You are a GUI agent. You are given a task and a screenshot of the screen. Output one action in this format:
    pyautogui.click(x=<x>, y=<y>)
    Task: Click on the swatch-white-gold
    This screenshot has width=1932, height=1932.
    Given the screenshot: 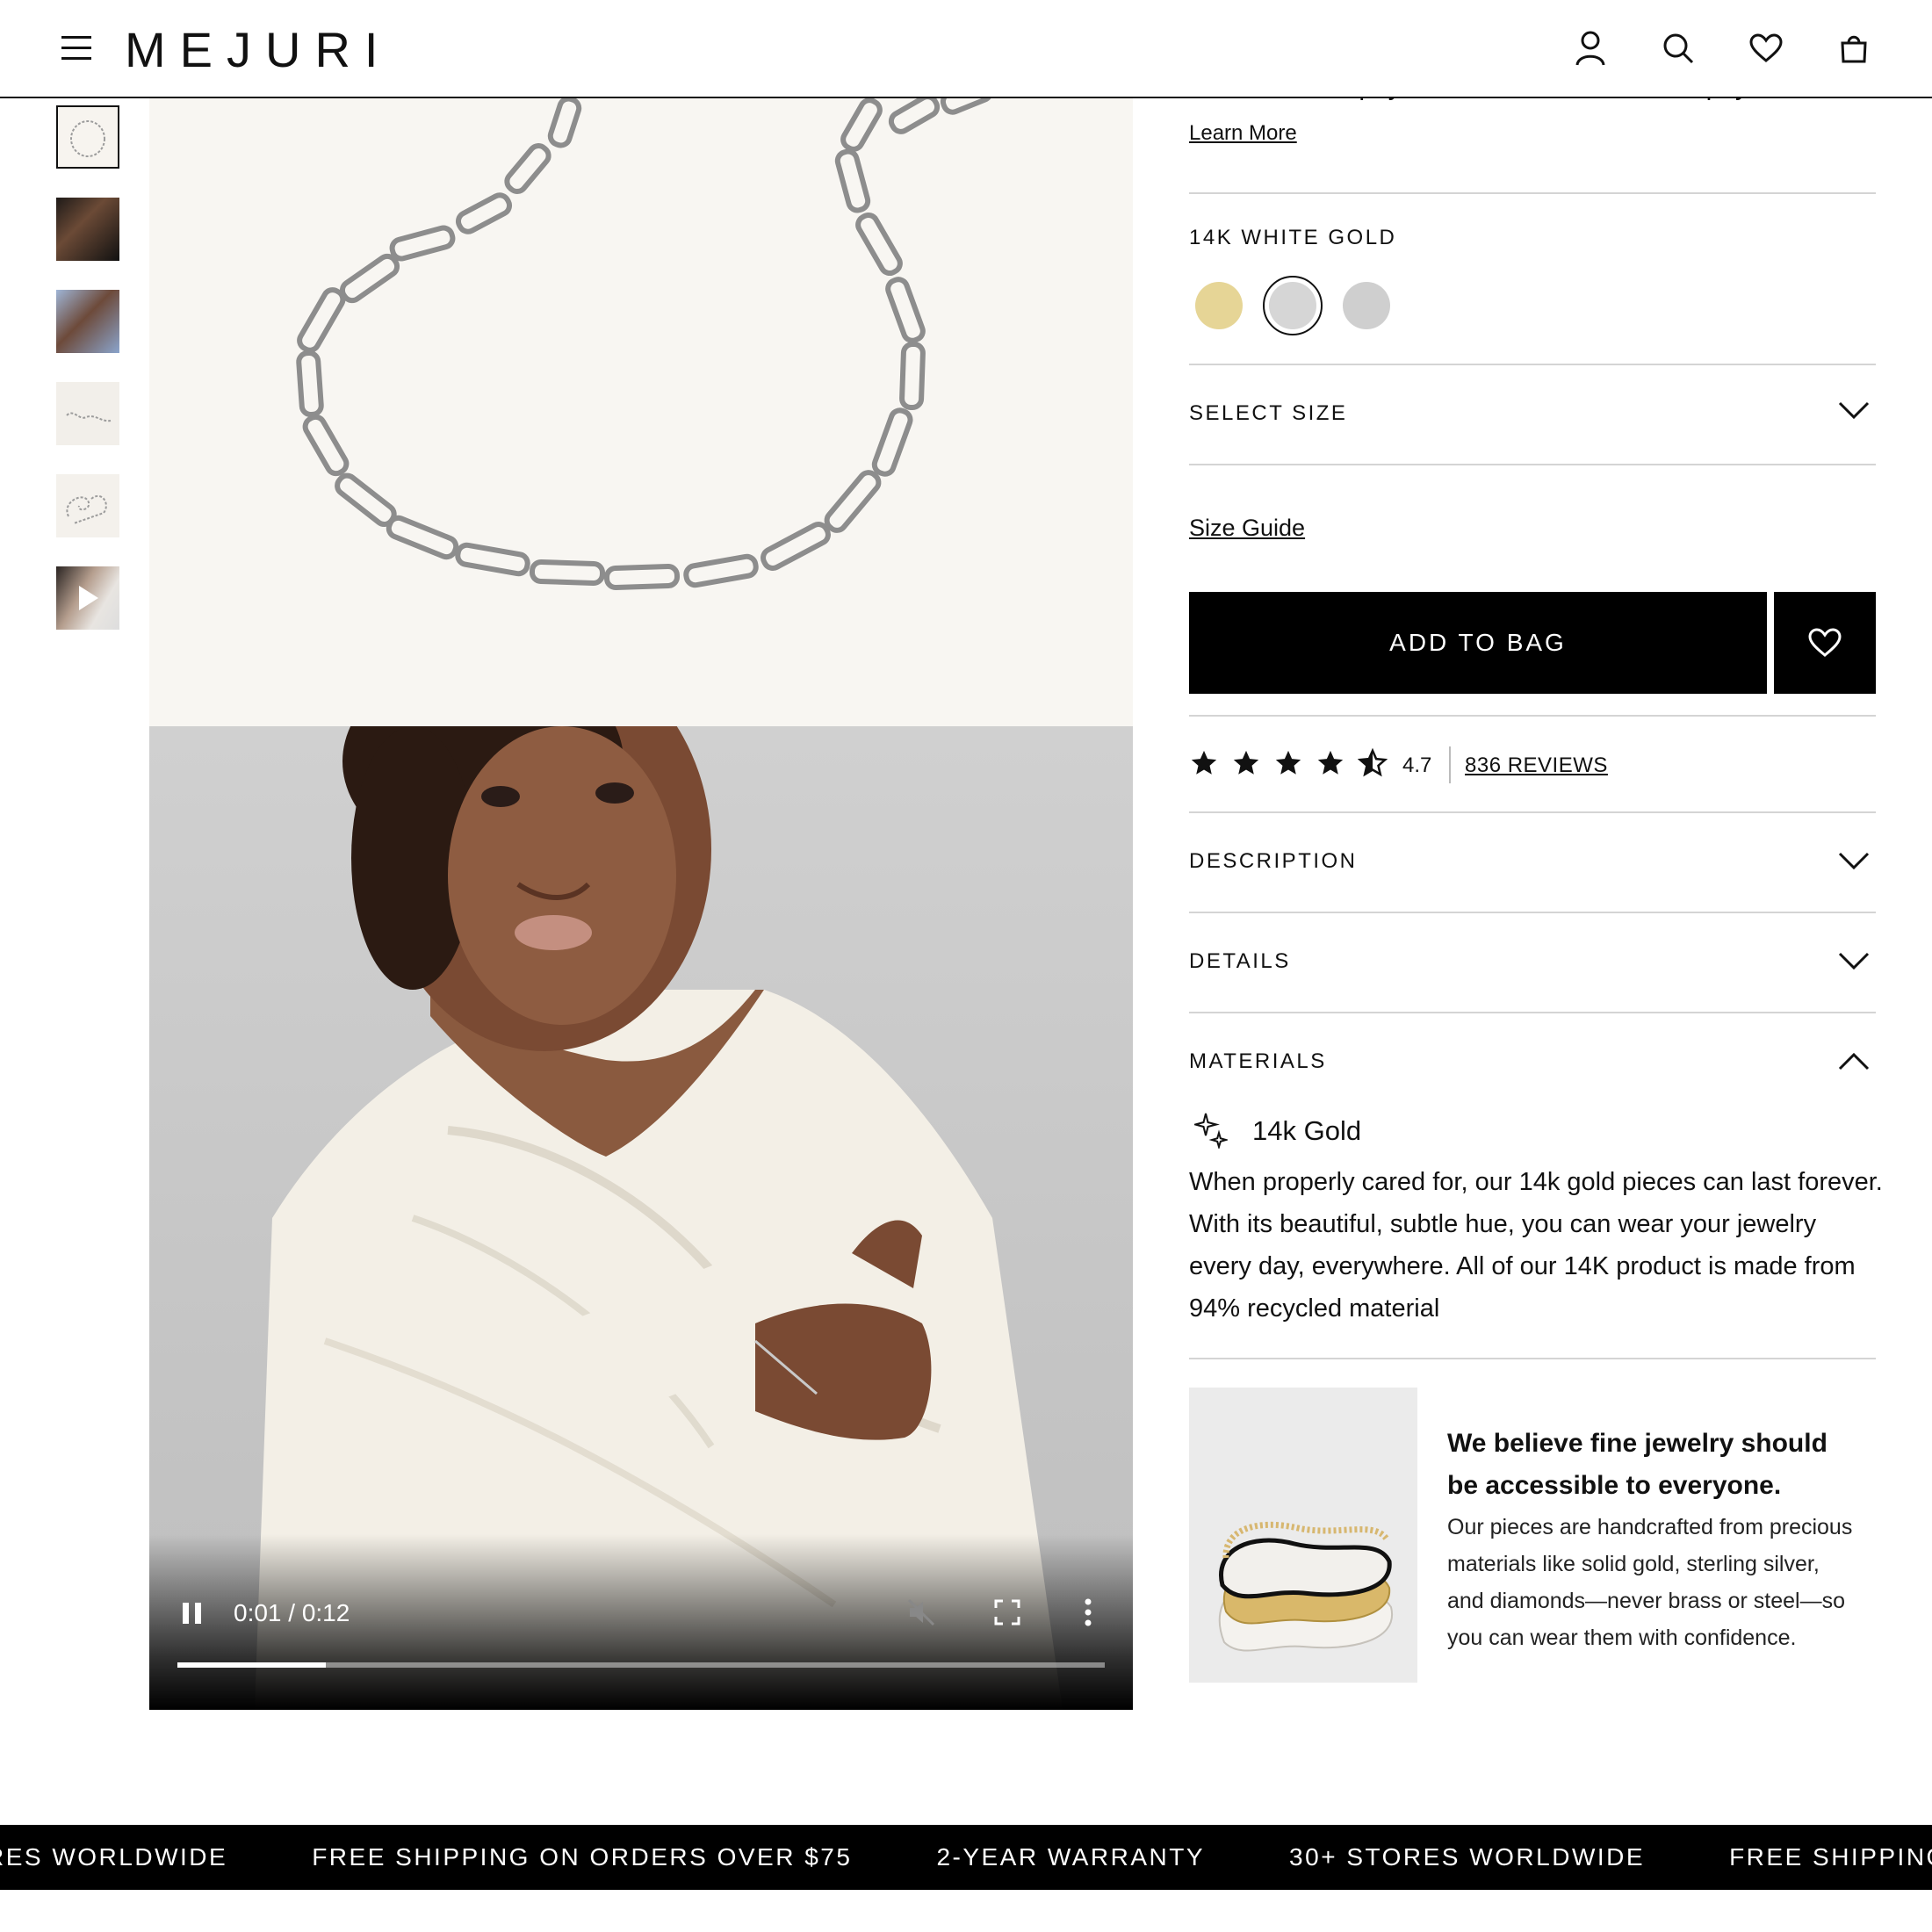 What is the action you would take?
    pyautogui.click(x=1293, y=306)
    